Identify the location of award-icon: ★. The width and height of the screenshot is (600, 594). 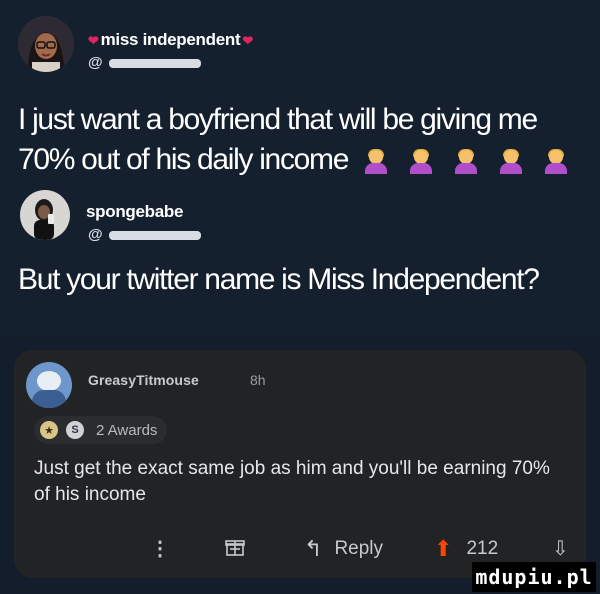
(49, 430).